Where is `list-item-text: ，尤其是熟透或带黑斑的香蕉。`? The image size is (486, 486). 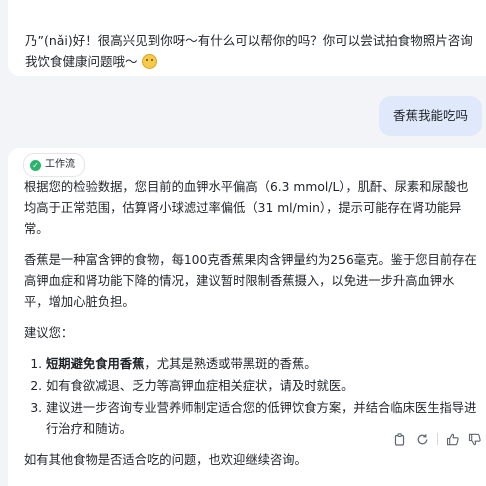 list-item-text: ，尤其是熟透或带黑斑的香蕉。 is located at coordinates (230, 364).